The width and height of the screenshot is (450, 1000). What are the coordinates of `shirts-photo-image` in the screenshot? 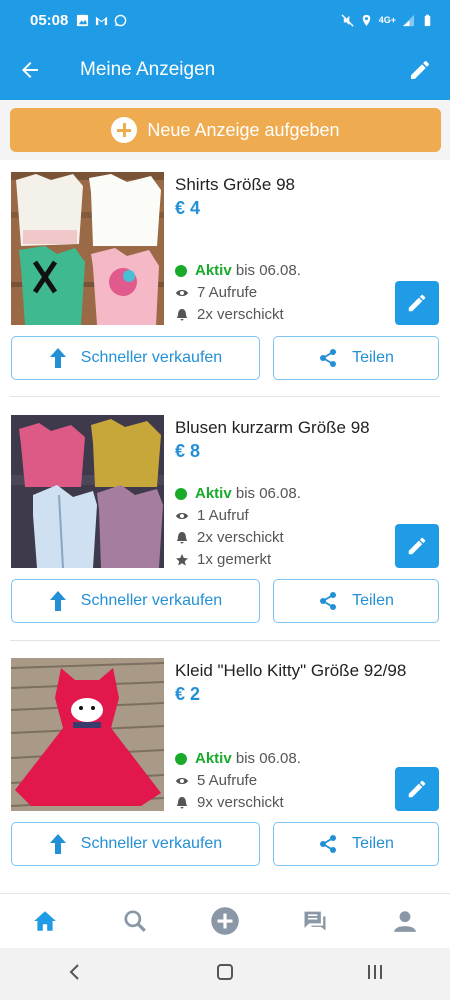 It's located at (87, 248).